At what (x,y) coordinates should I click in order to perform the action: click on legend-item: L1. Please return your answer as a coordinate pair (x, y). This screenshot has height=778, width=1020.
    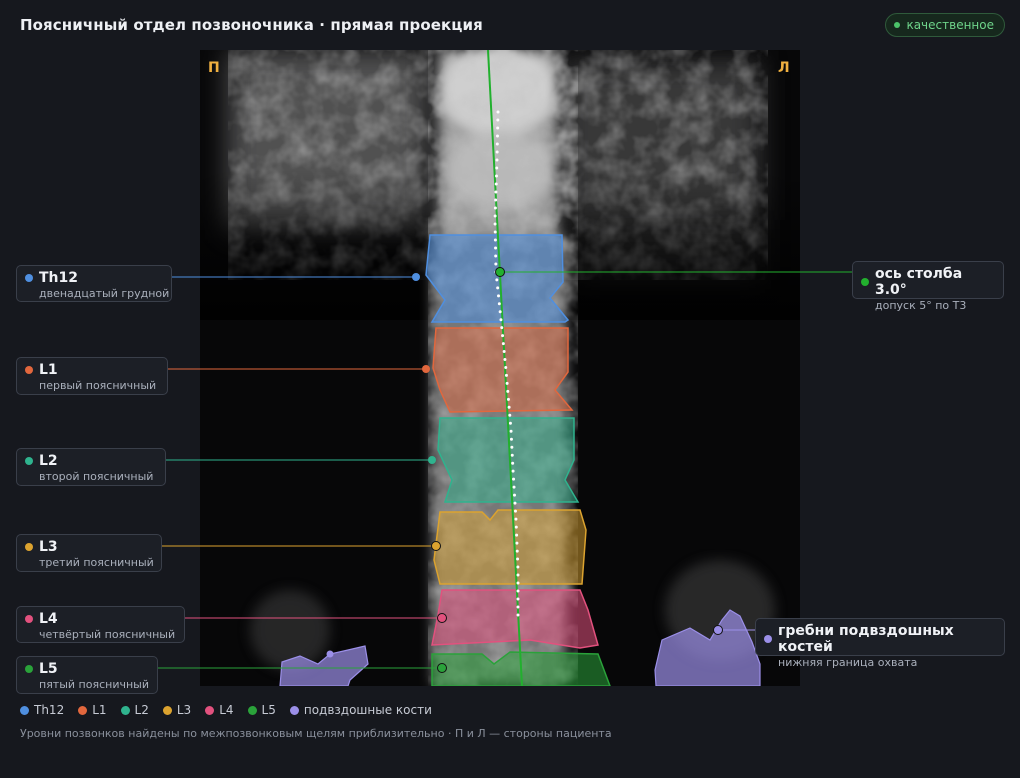
    Looking at the image, I should click on (92, 710).